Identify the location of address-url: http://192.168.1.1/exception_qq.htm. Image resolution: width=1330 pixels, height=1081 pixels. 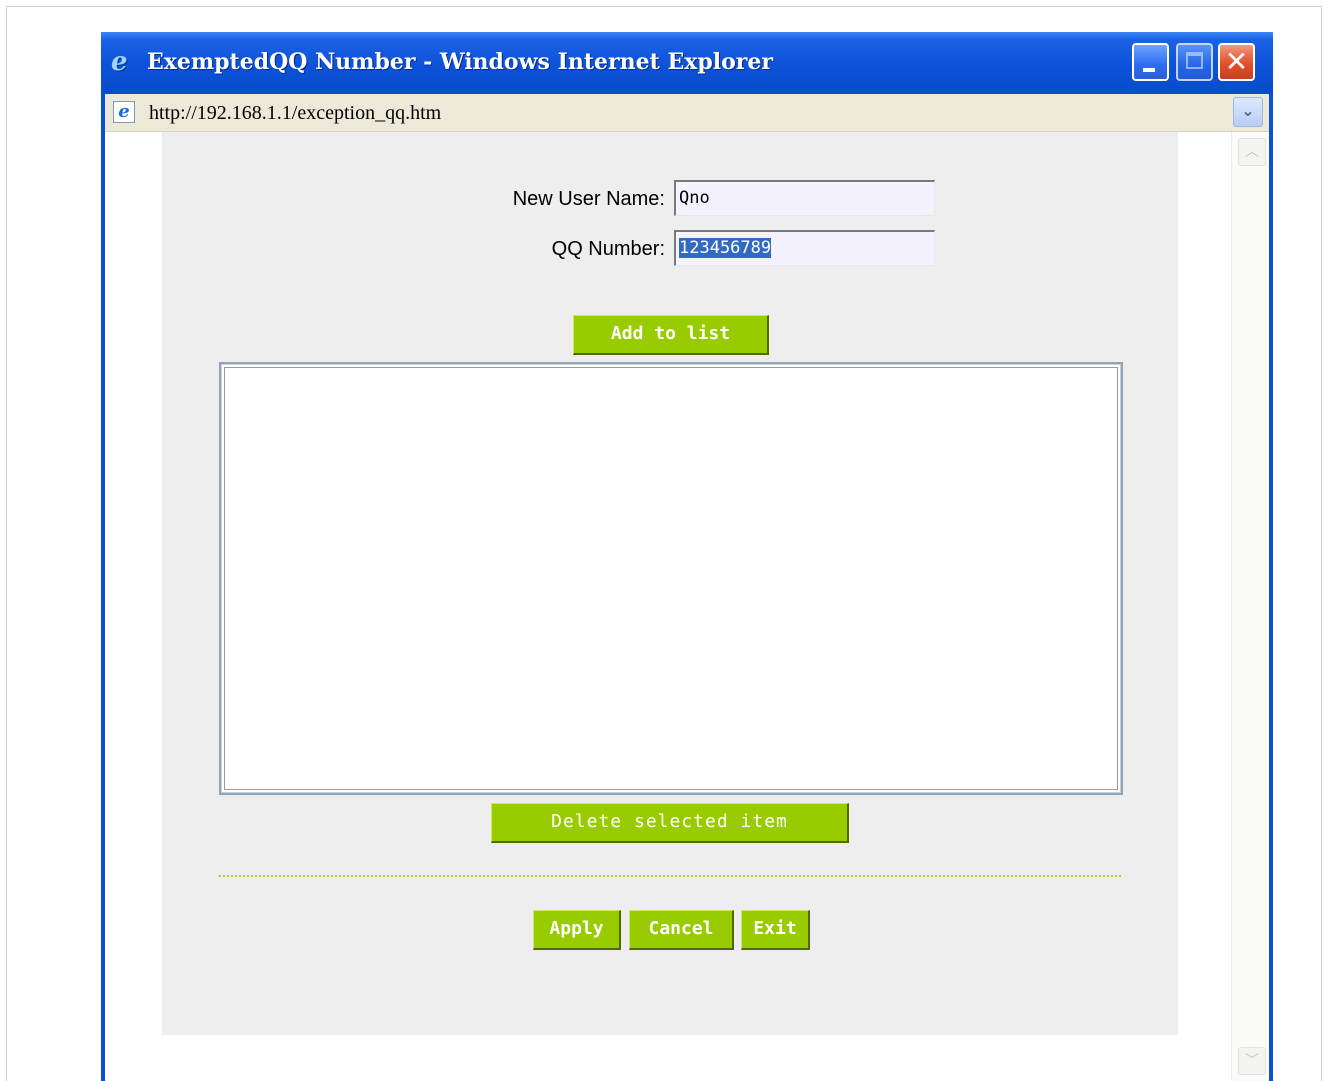
(295, 113).